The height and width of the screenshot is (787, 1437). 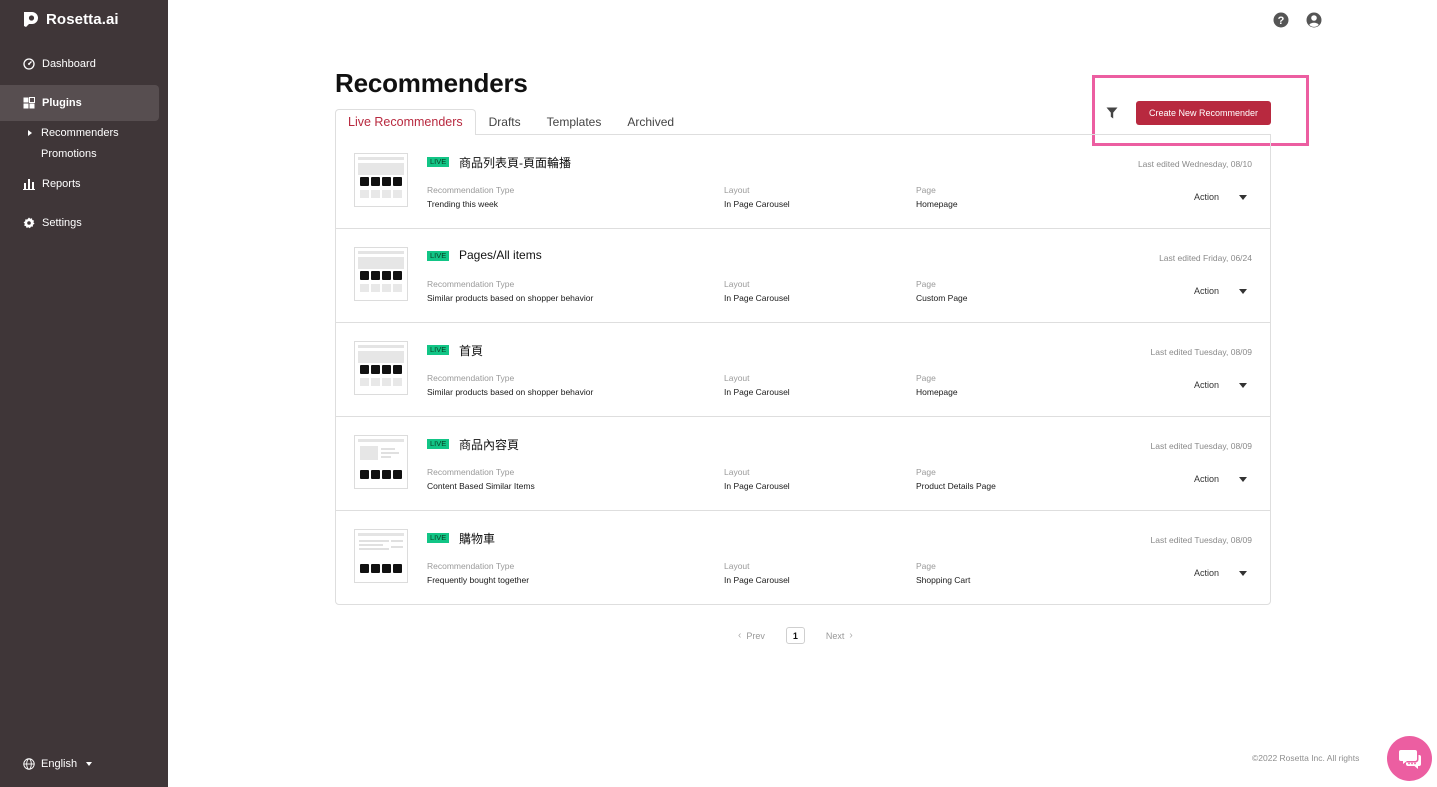 I want to click on next-page-button: Next ›, so click(x=839, y=635).